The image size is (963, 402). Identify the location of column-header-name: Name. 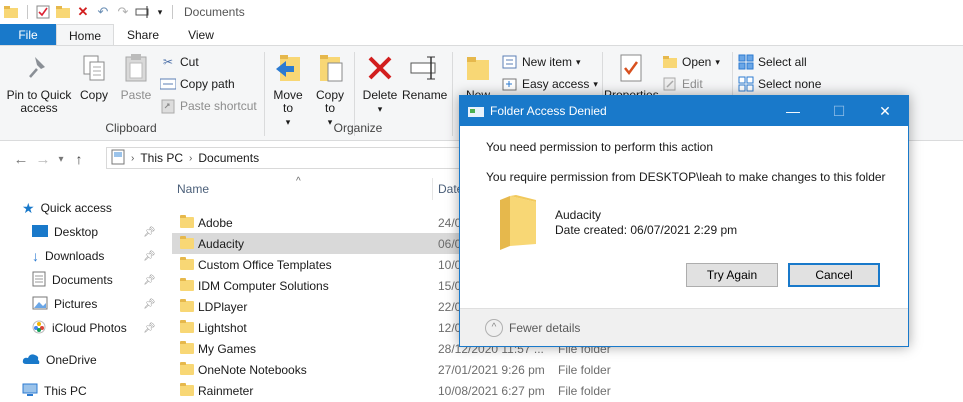
(193, 189).